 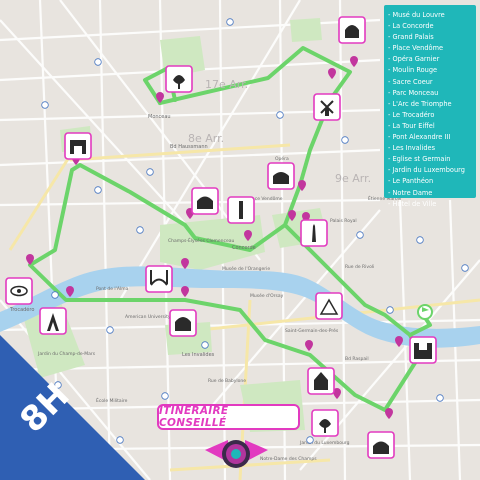 I want to click on label-palais-royal: Palais Royal, so click(x=343, y=221).